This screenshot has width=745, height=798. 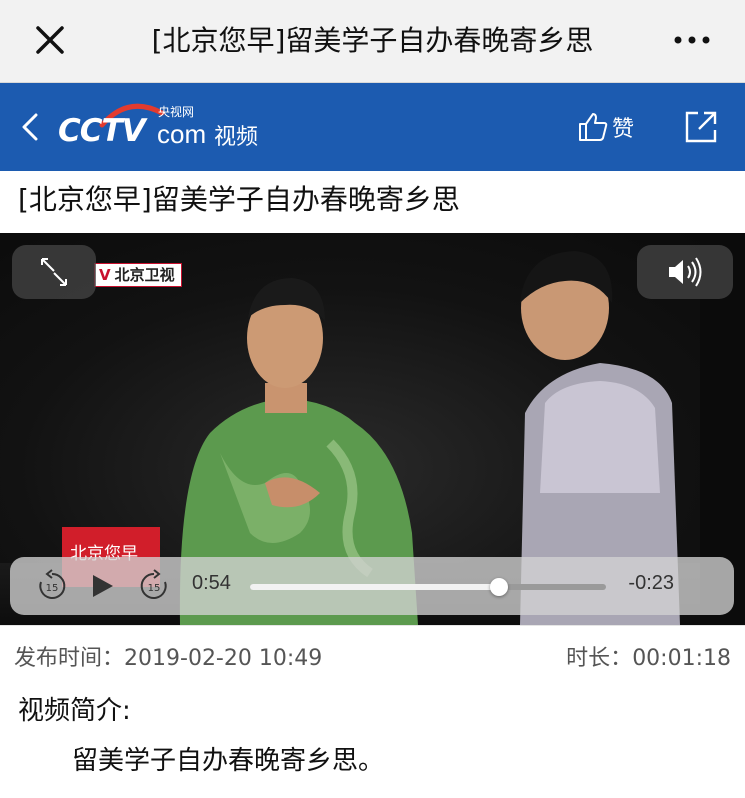 What do you see at coordinates (692, 40) in the screenshot?
I see `more-icon` at bounding box center [692, 40].